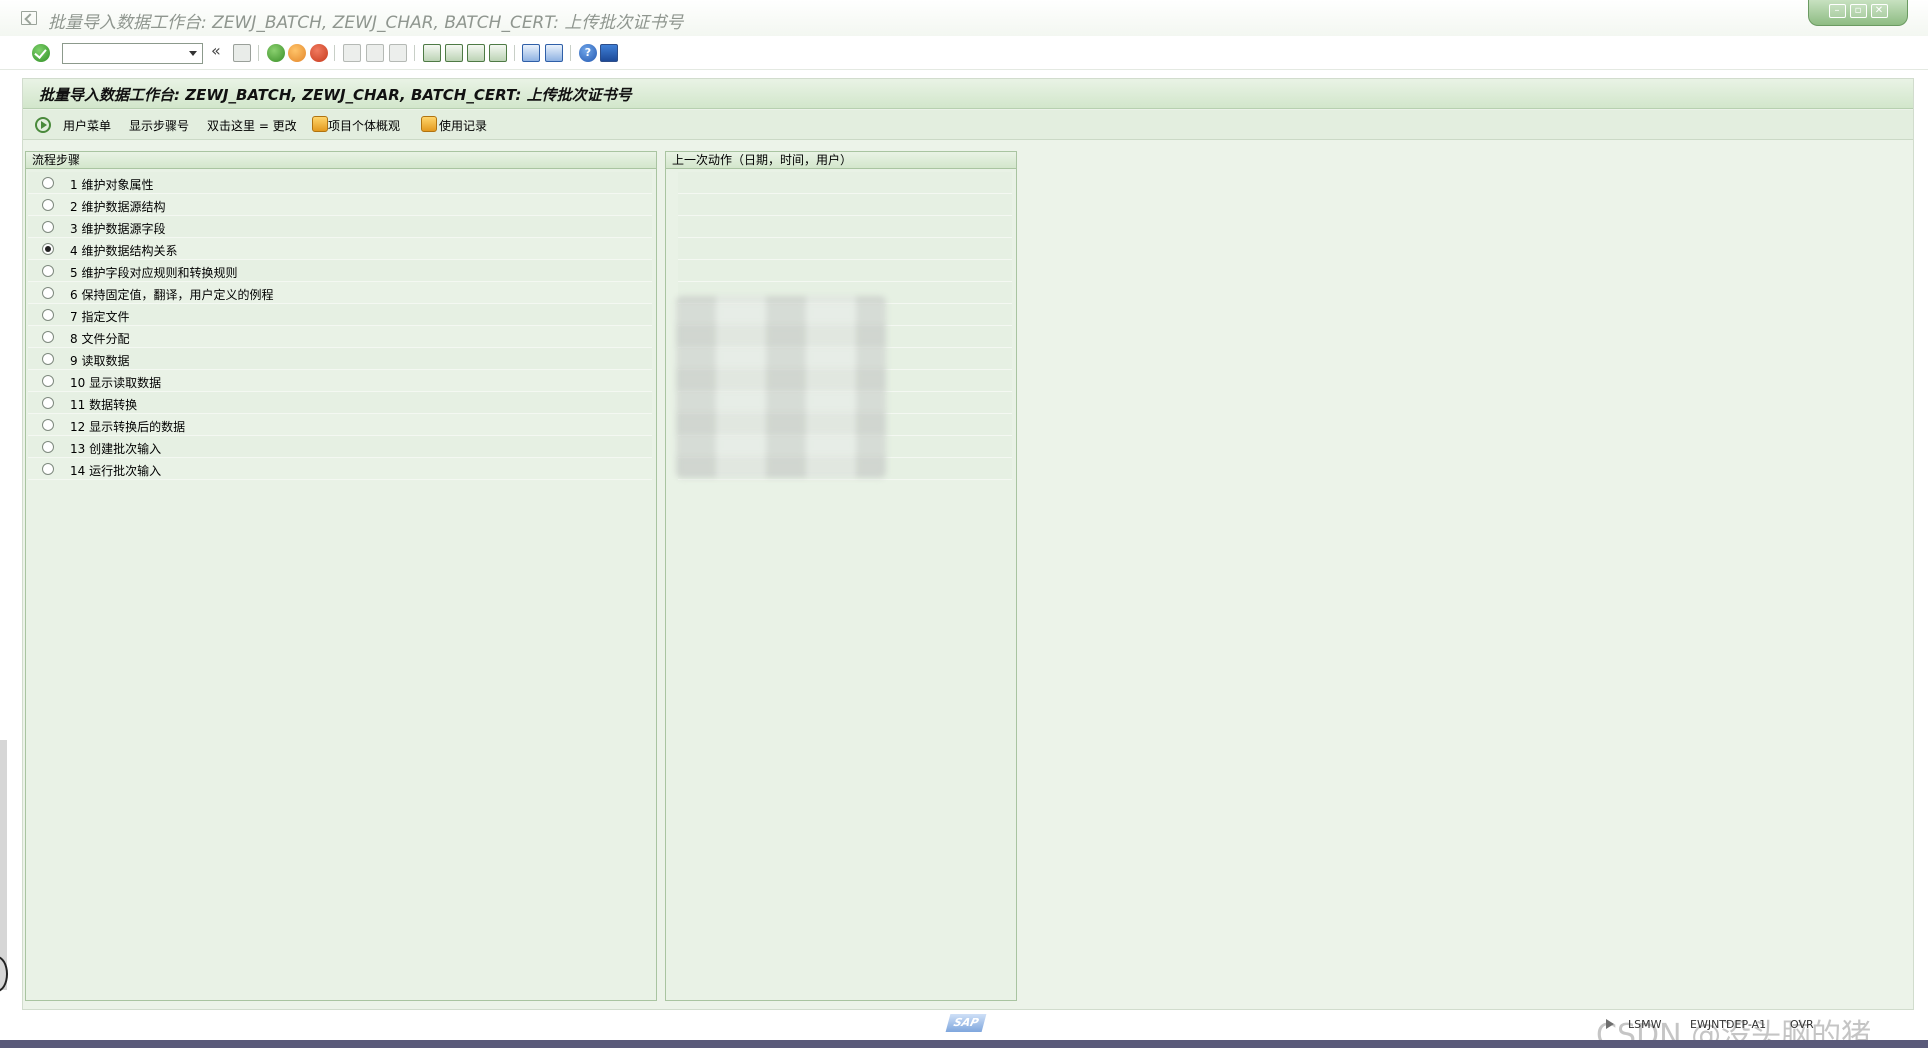 The width and height of the screenshot is (1928, 1048). I want to click on project-overview-icon, so click(320, 124).